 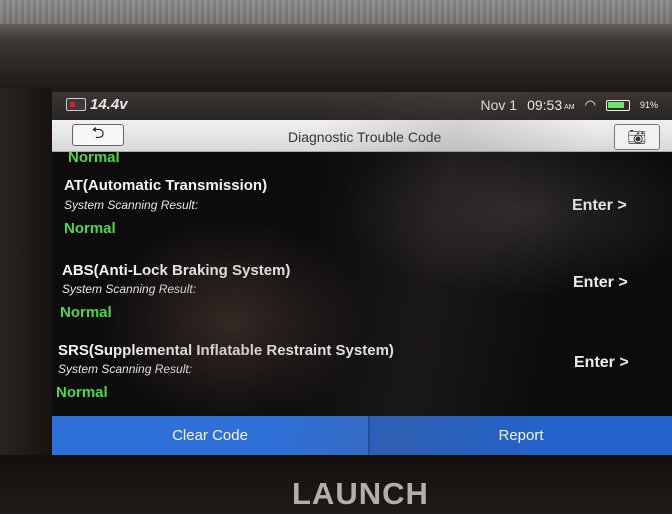 What do you see at coordinates (176, 270) in the screenshot?
I see `row-name: ABS(Anti-Lock Braking System)` at bounding box center [176, 270].